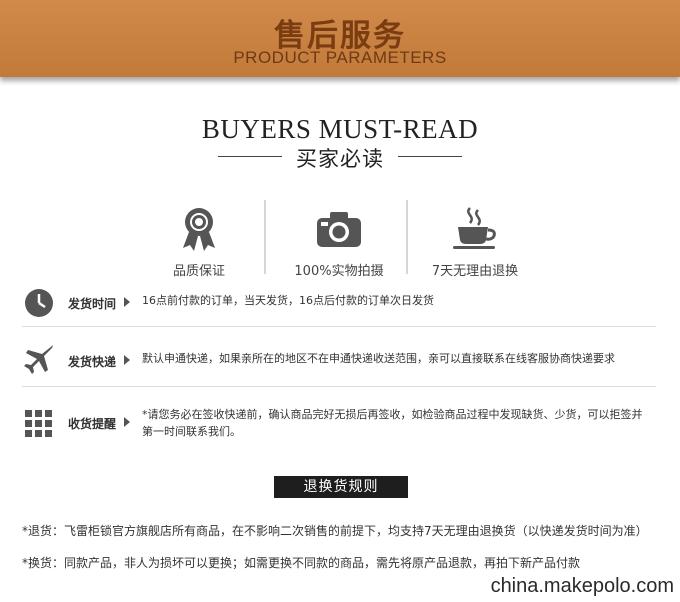 The image size is (680, 602). I want to click on grid-icon, so click(38, 423).